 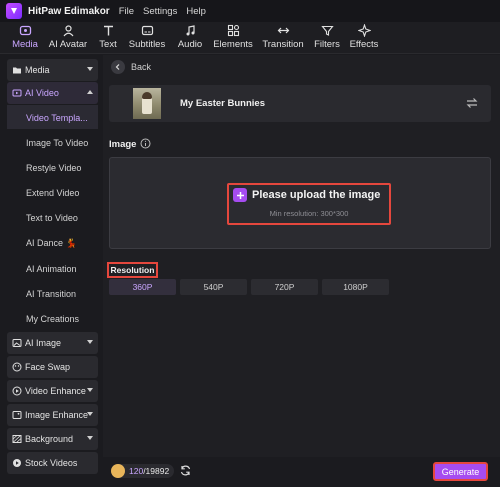 What do you see at coordinates (108, 38) in the screenshot?
I see `tab-text: Text` at bounding box center [108, 38].